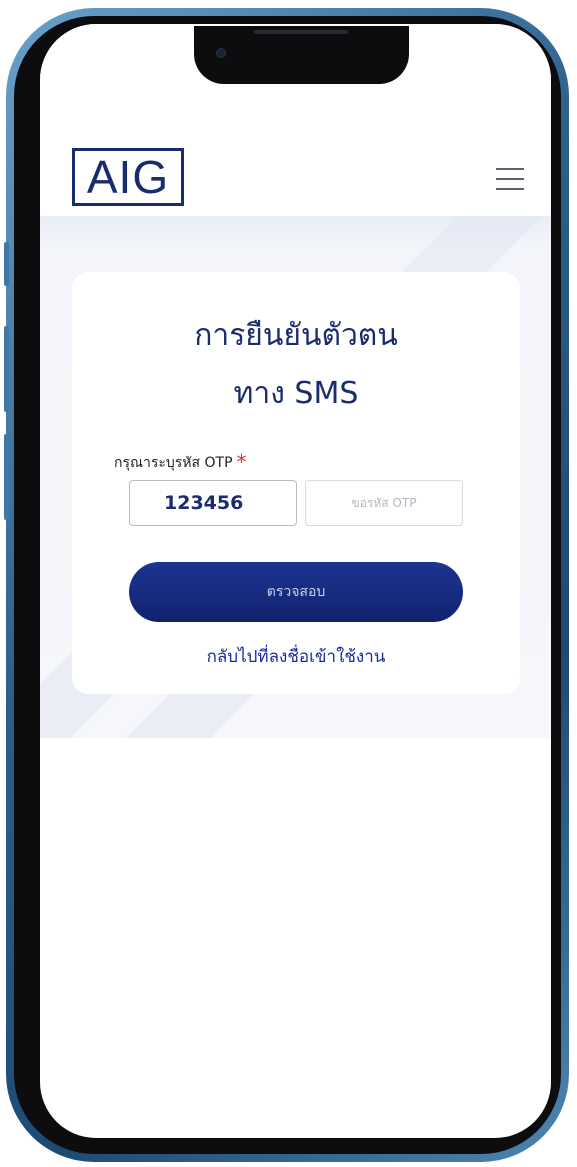 This screenshot has width=577, height=1167. What do you see at coordinates (296, 335) in the screenshot?
I see `page-title-line1: การยืนยันตัวตน` at bounding box center [296, 335].